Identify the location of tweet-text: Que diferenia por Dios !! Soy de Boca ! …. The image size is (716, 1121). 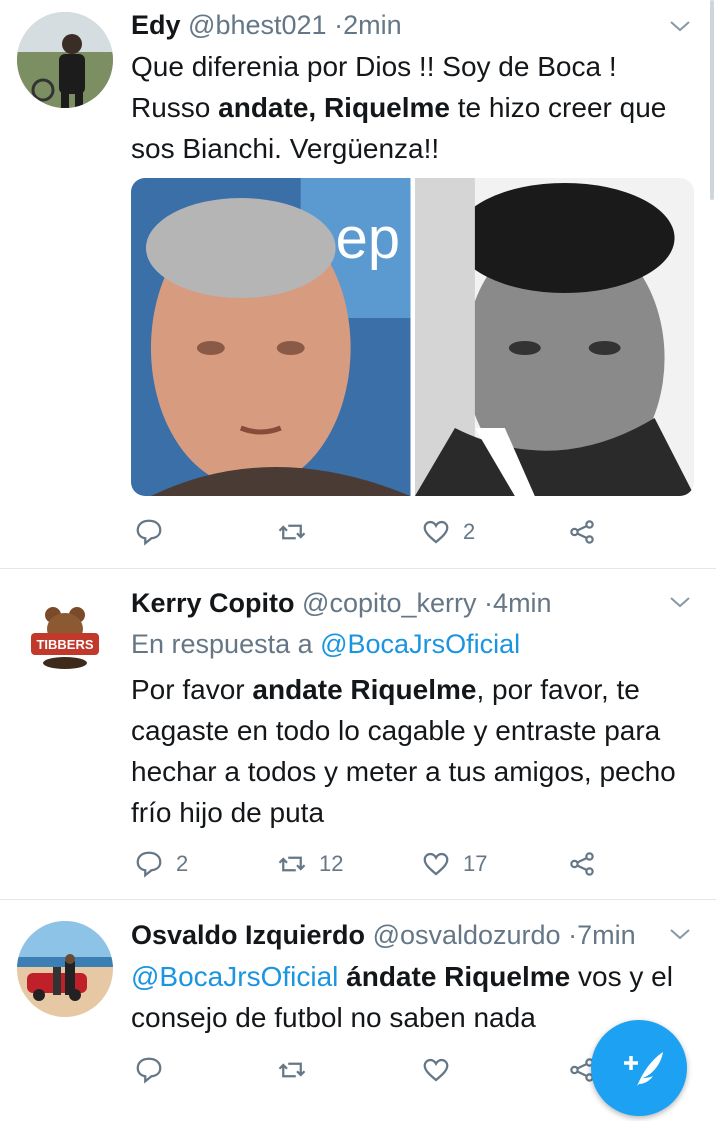
(413, 107).